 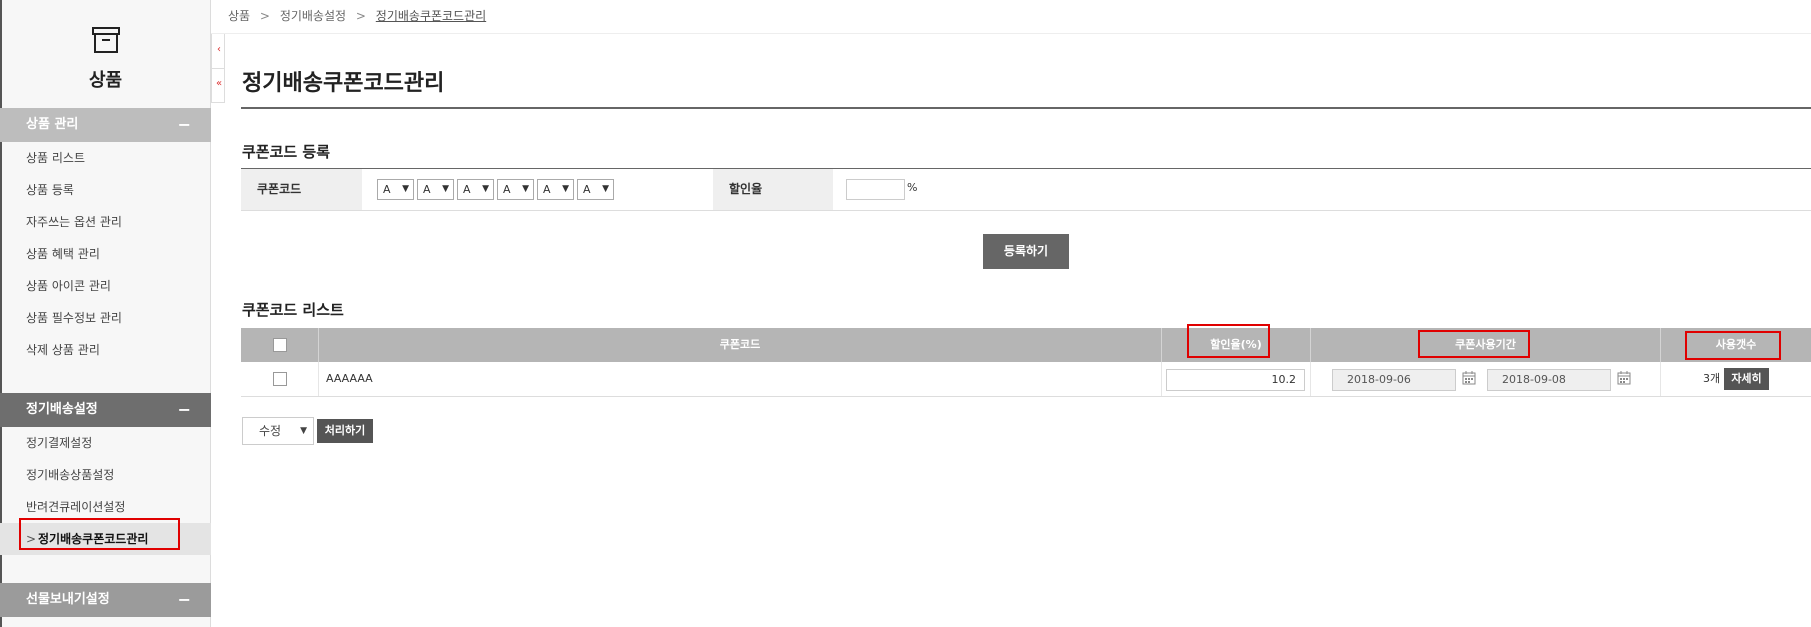 I want to click on page-title: 정기배송쿠폰코드관리, so click(x=343, y=83).